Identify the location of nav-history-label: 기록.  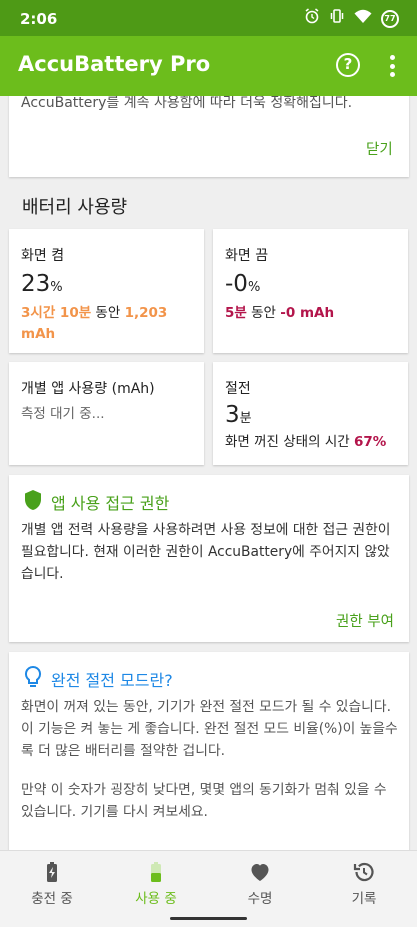
(364, 899).